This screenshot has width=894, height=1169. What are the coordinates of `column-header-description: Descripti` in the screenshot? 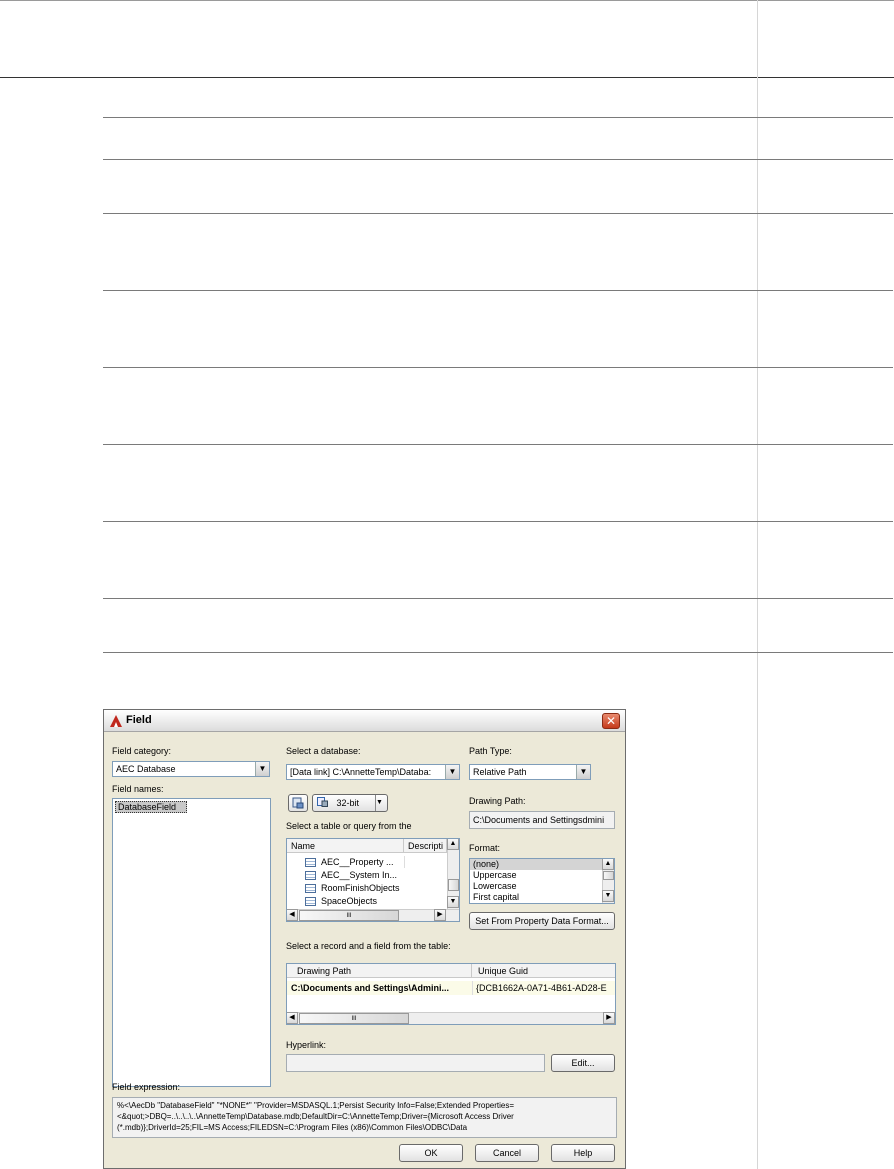 It's located at (425, 846).